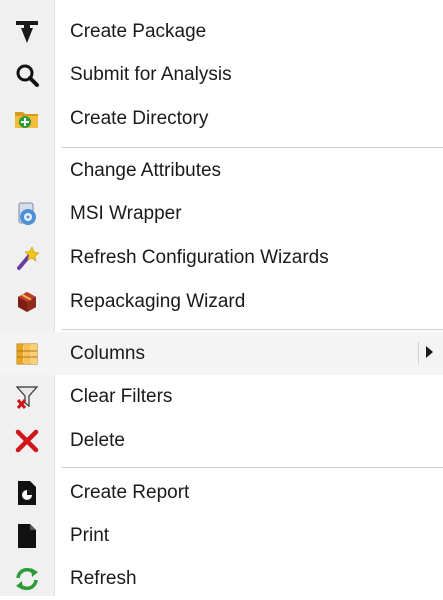 This screenshot has height=600, width=443. What do you see at coordinates (97, 440) in the screenshot?
I see `menu-item-label: Delete` at bounding box center [97, 440].